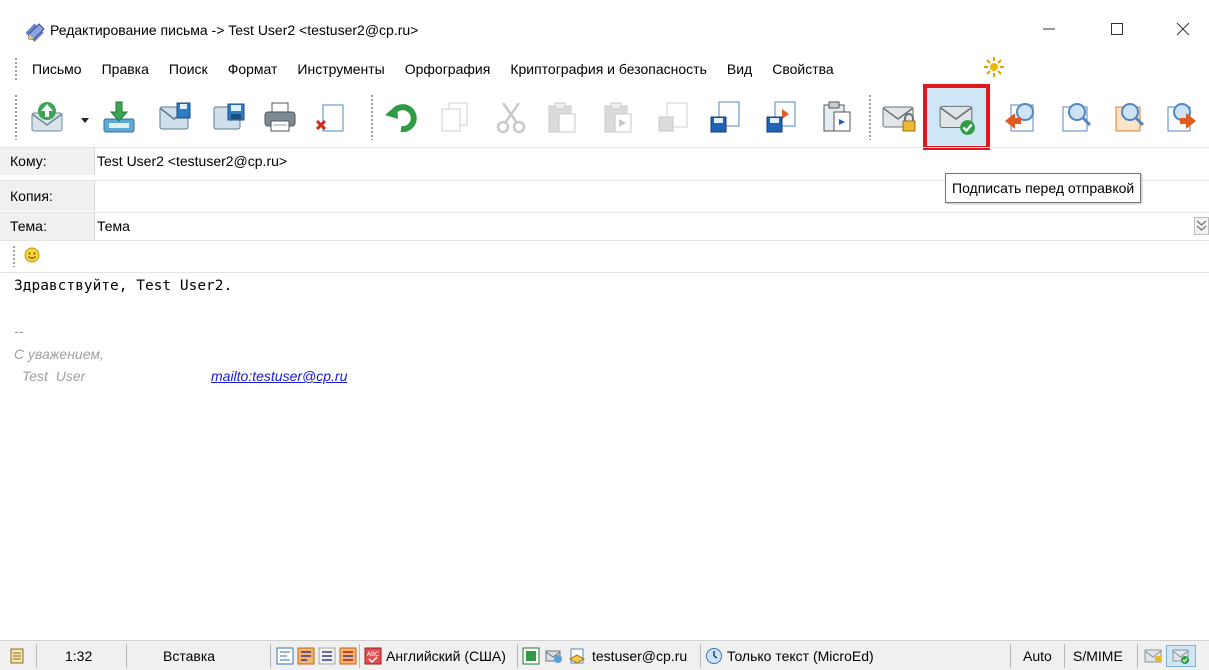 The width and height of the screenshot is (1209, 670). I want to click on menu-grip, so click(16, 69).